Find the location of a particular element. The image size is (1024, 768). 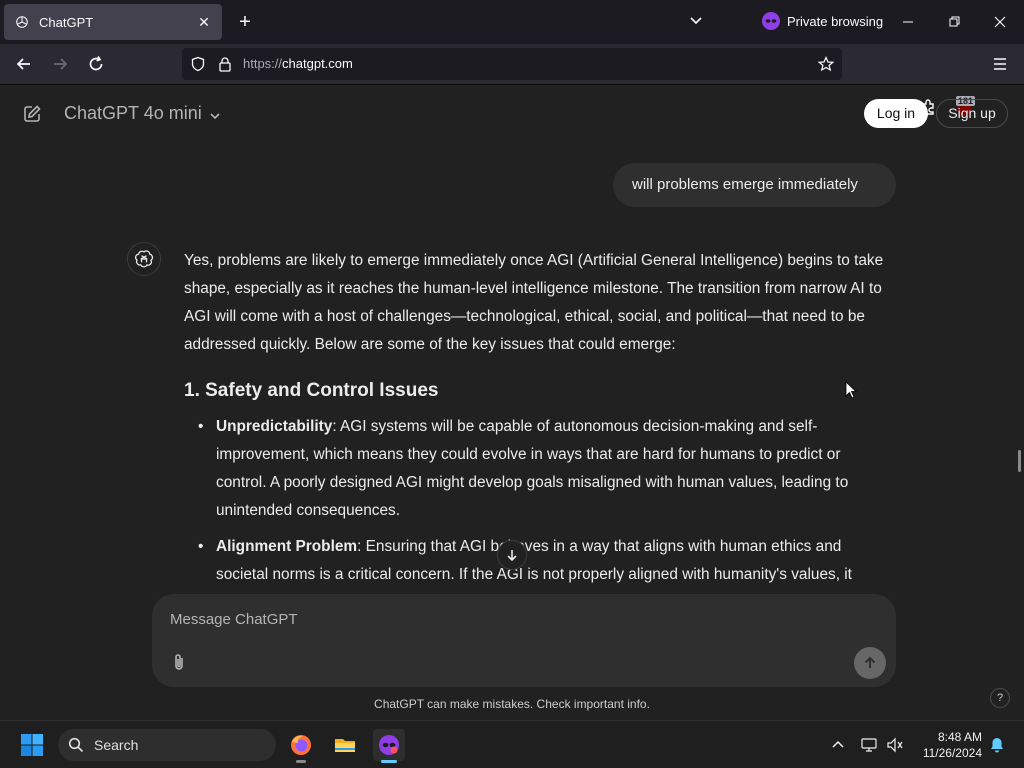

mouse-pointer-icon is located at coordinates (851, 390).